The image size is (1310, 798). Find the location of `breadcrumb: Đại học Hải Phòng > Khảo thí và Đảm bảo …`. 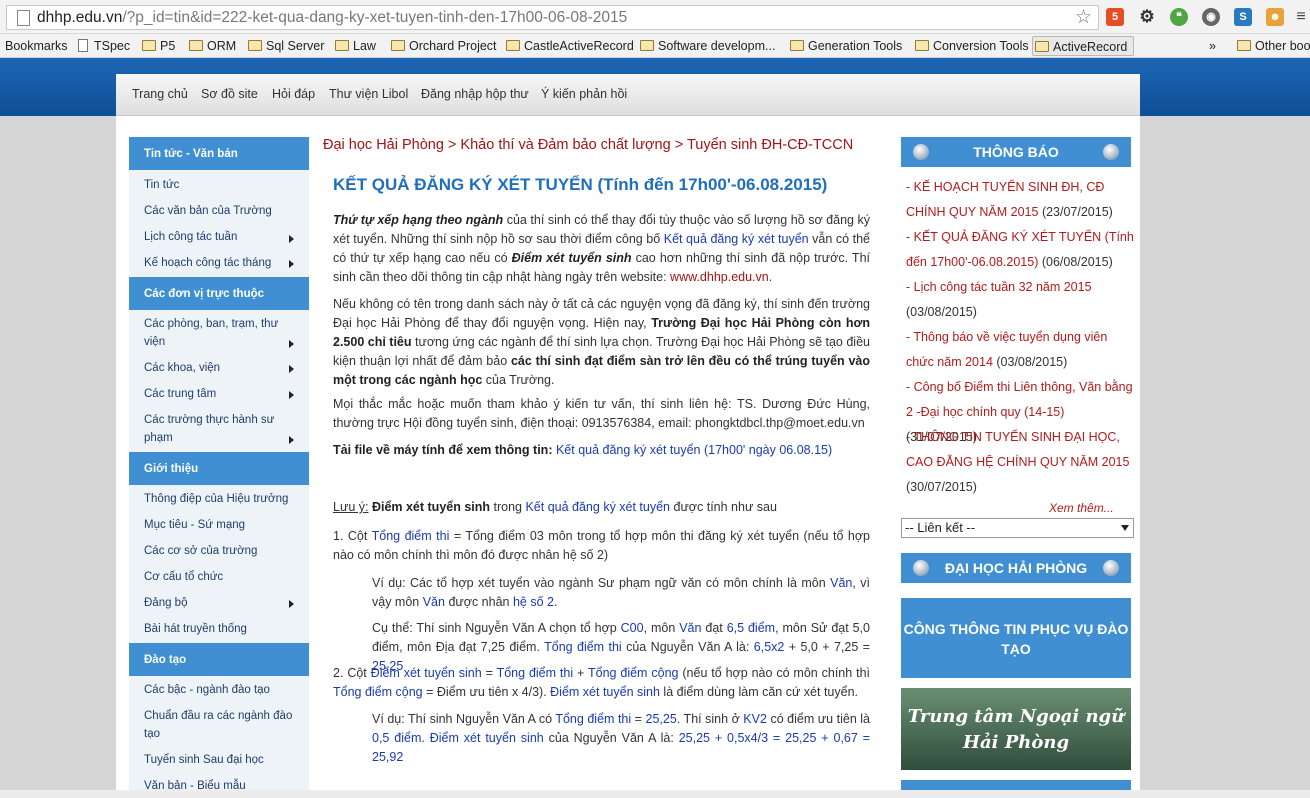

breadcrumb: Đại học Hải Phòng > Khảo thí và Đảm bảo … is located at coordinates (588, 145).